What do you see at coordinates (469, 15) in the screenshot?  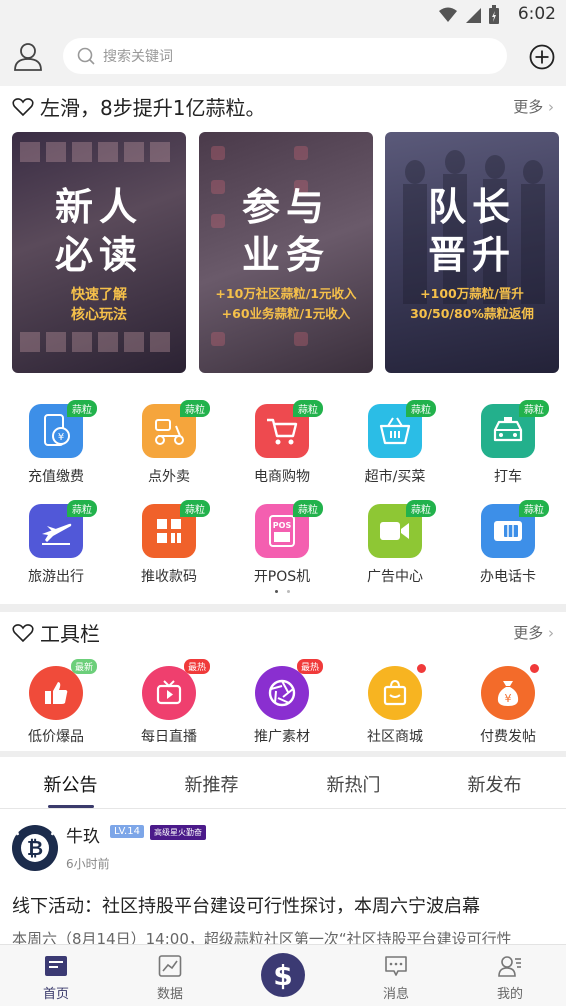 I see `status-icons` at bounding box center [469, 15].